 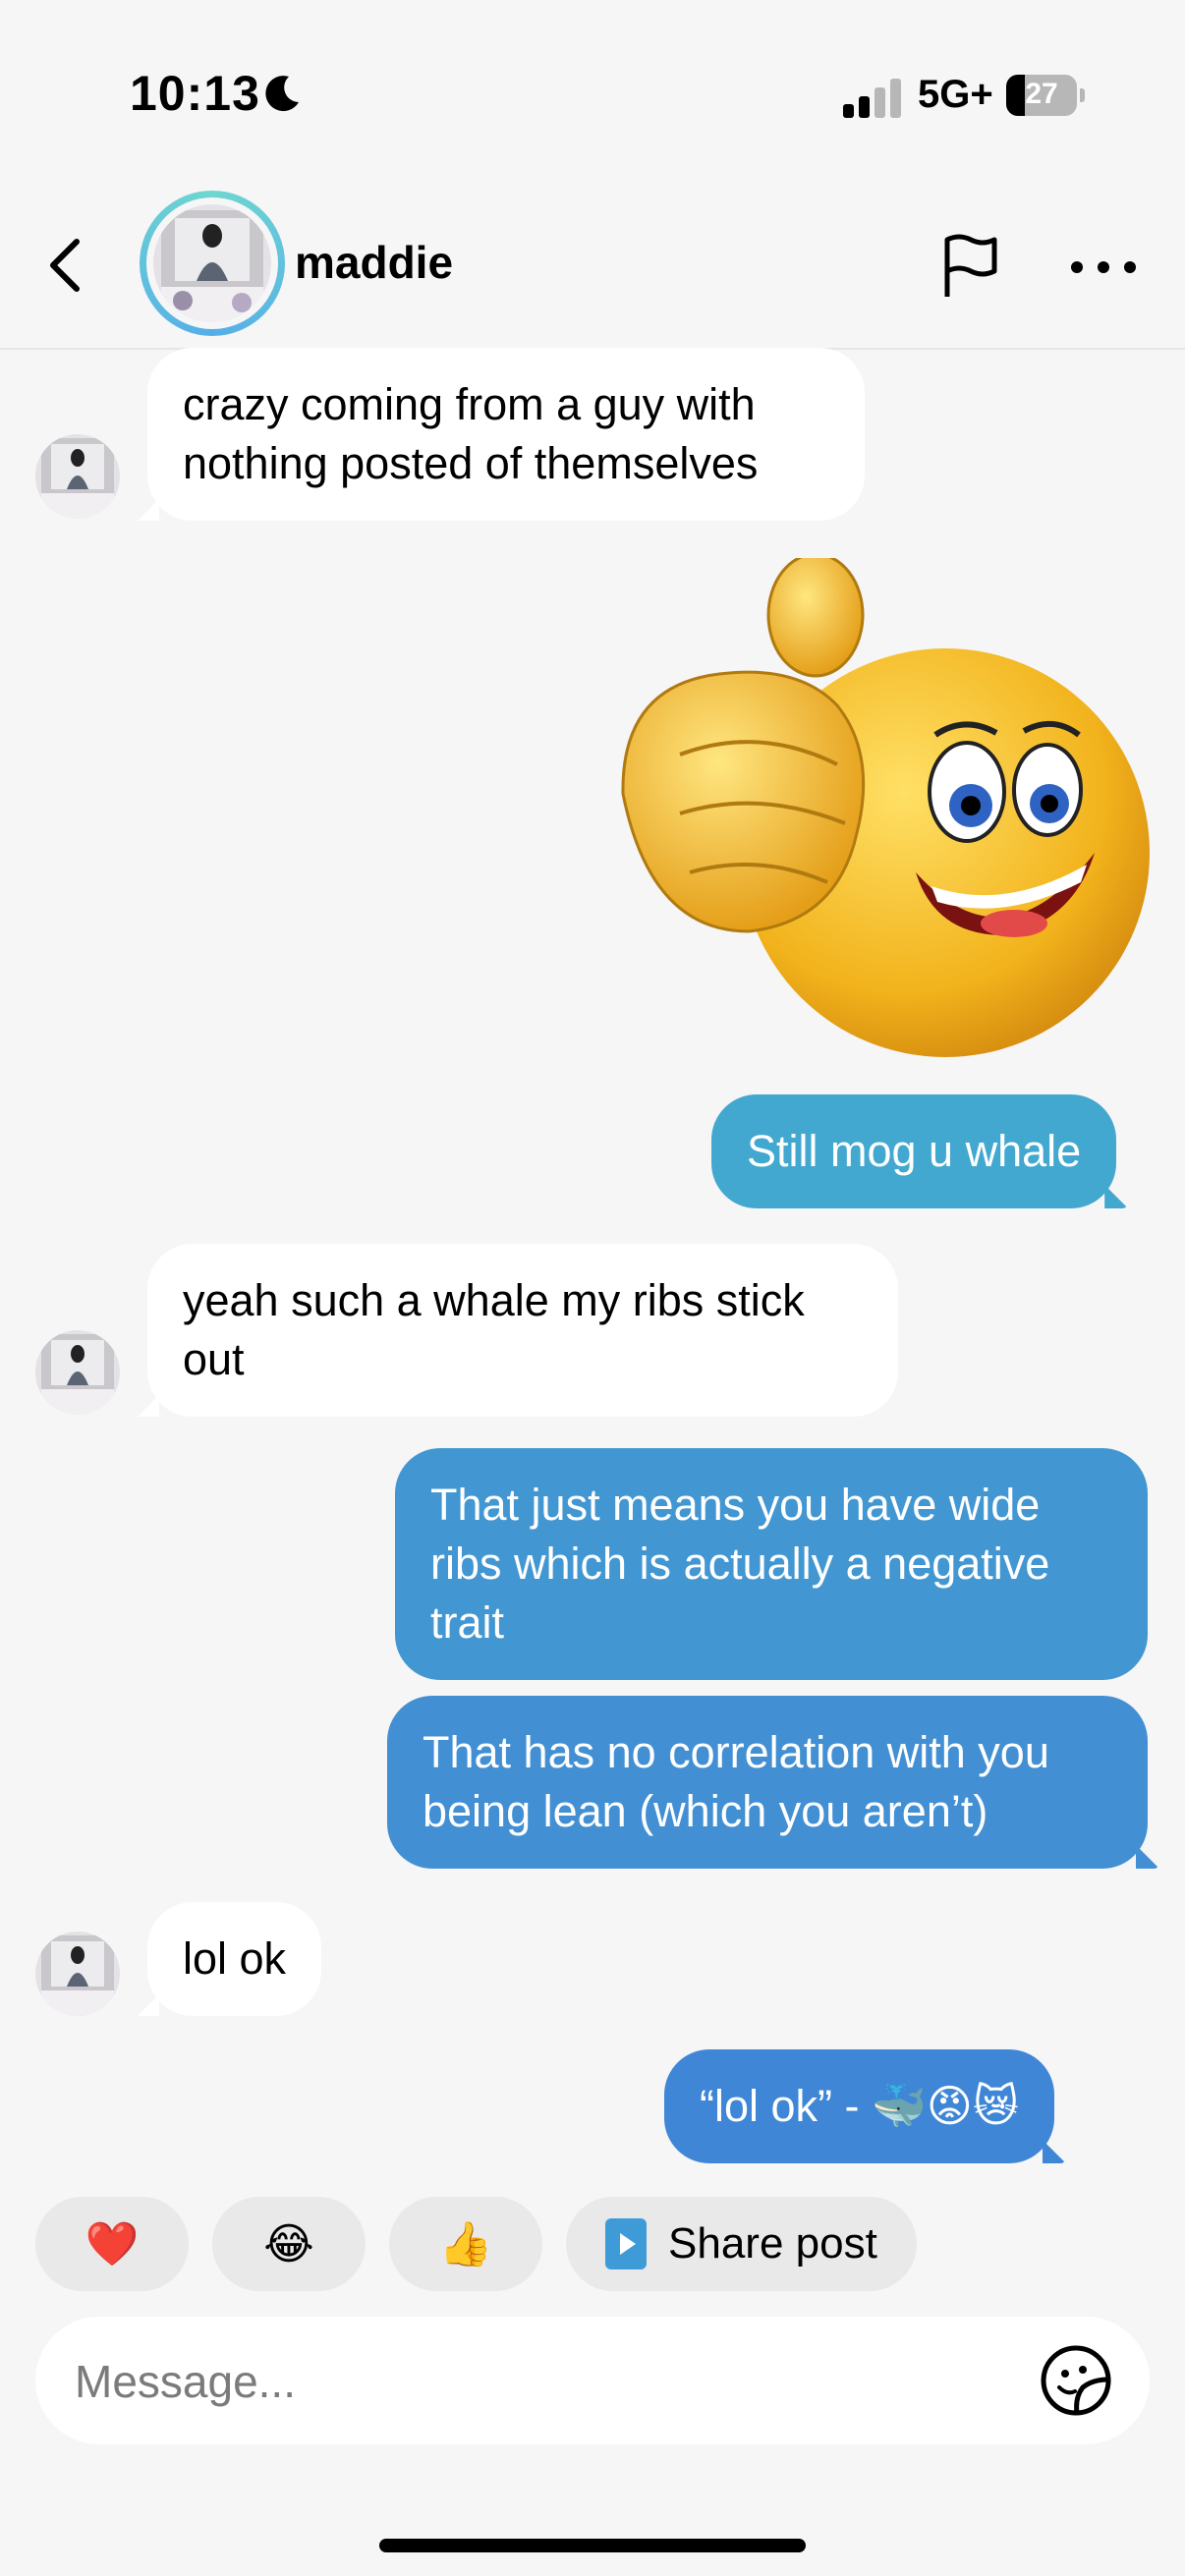 I want to click on battery-level: 27, so click(x=1041, y=94).